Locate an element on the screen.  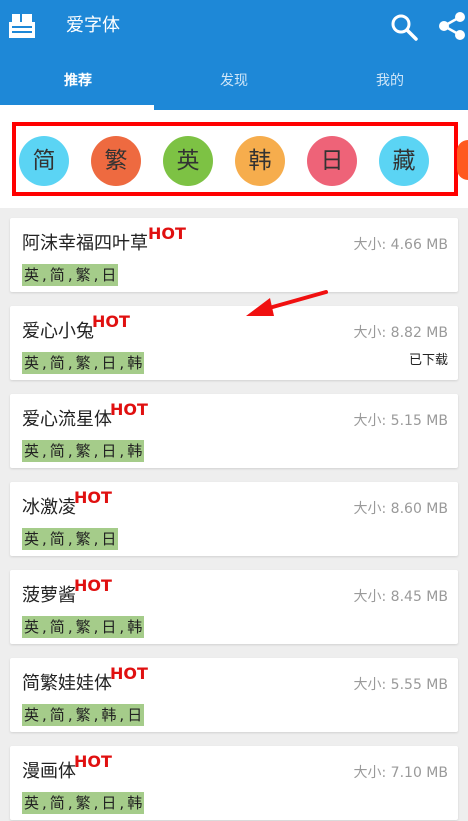
file-size: 大小: 8.45 MB is located at coordinates (400, 597).